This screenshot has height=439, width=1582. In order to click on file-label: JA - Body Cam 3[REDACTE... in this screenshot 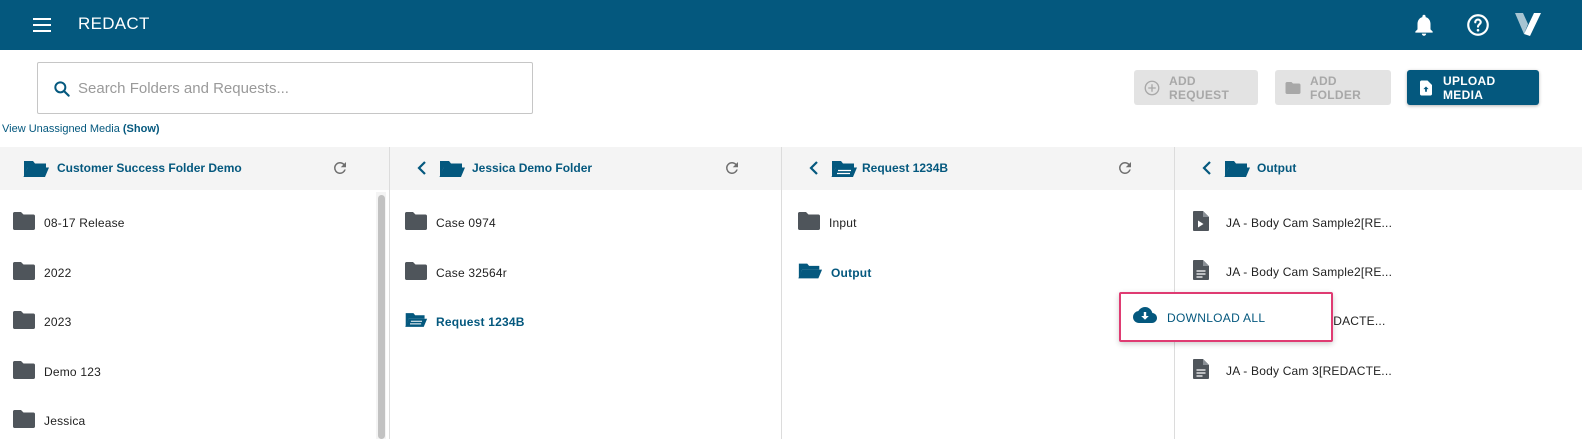, I will do `click(1309, 371)`.